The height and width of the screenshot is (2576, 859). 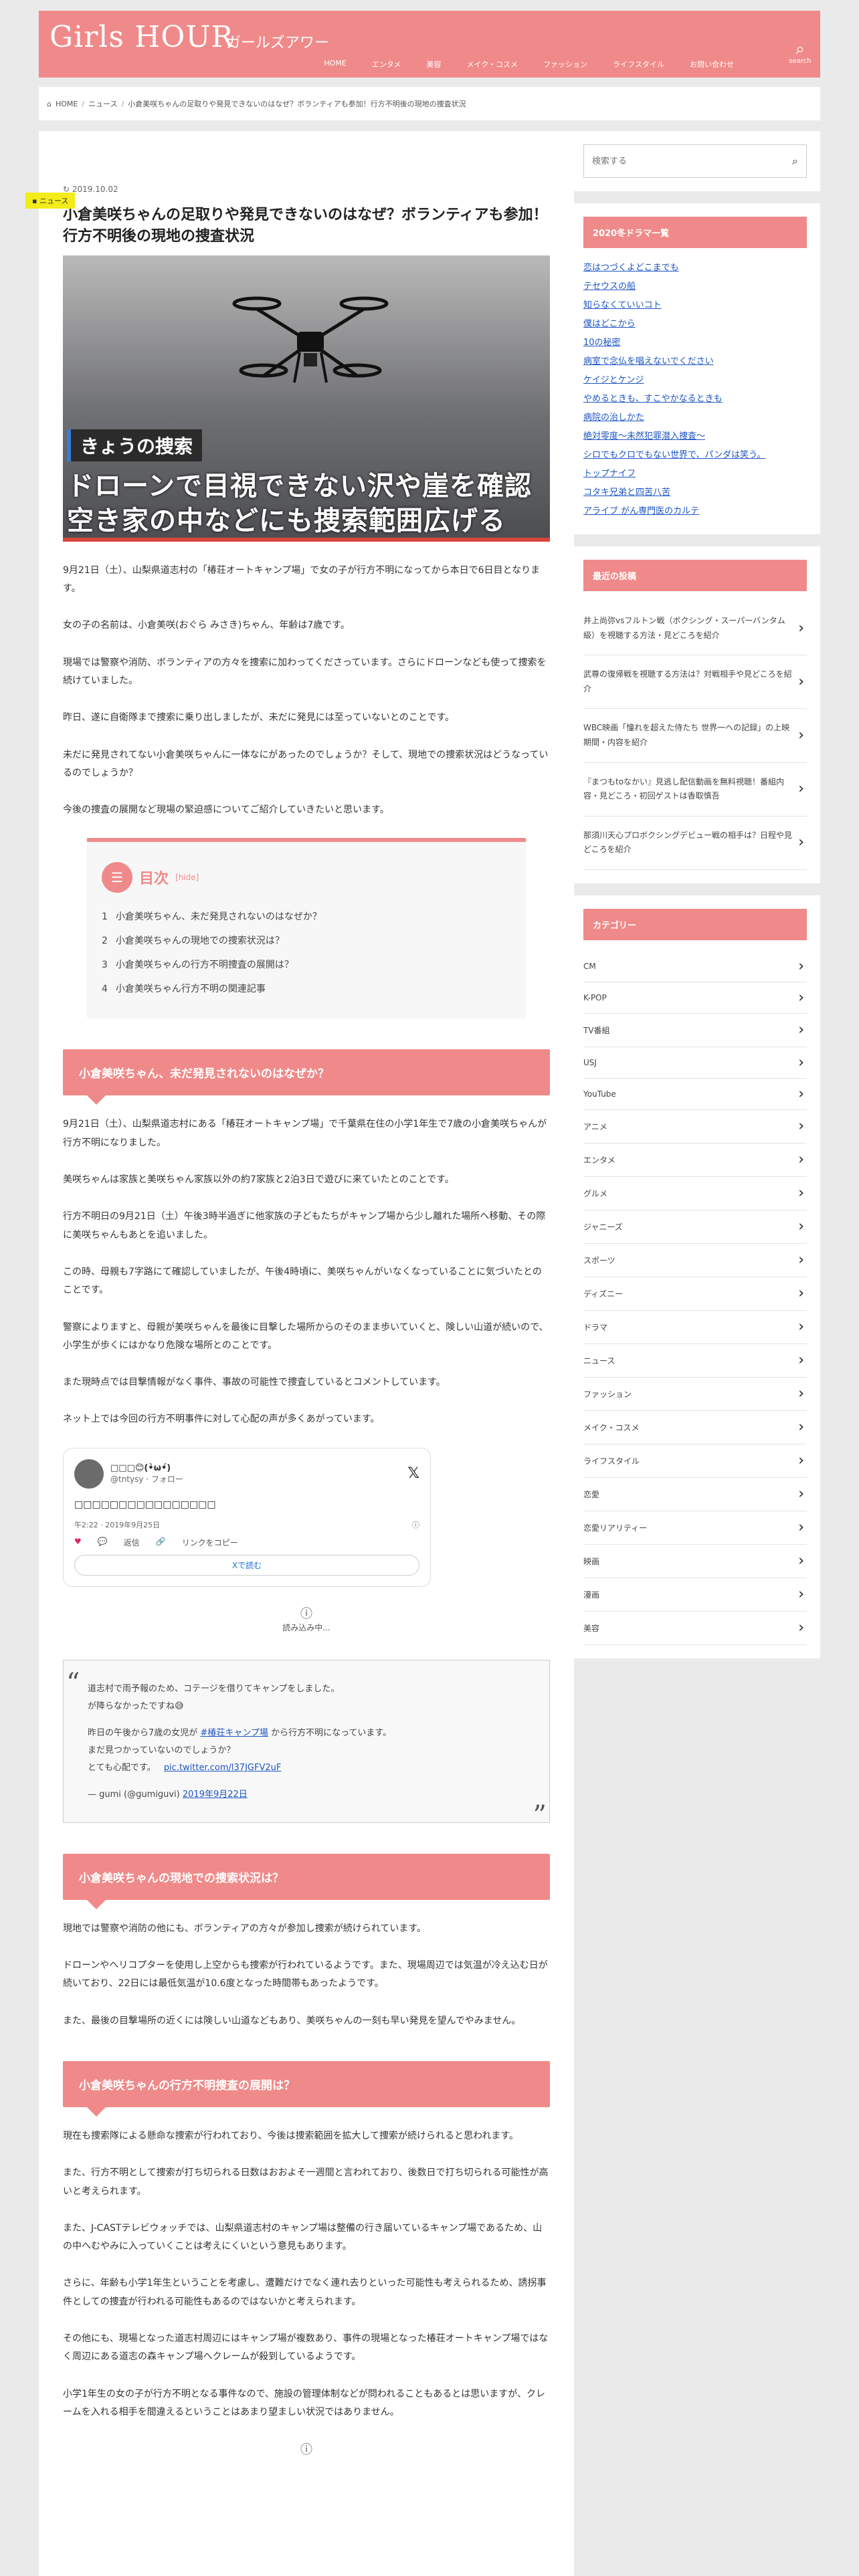 I want to click on site-logo-subtitle: ガールズアワー, so click(x=278, y=43).